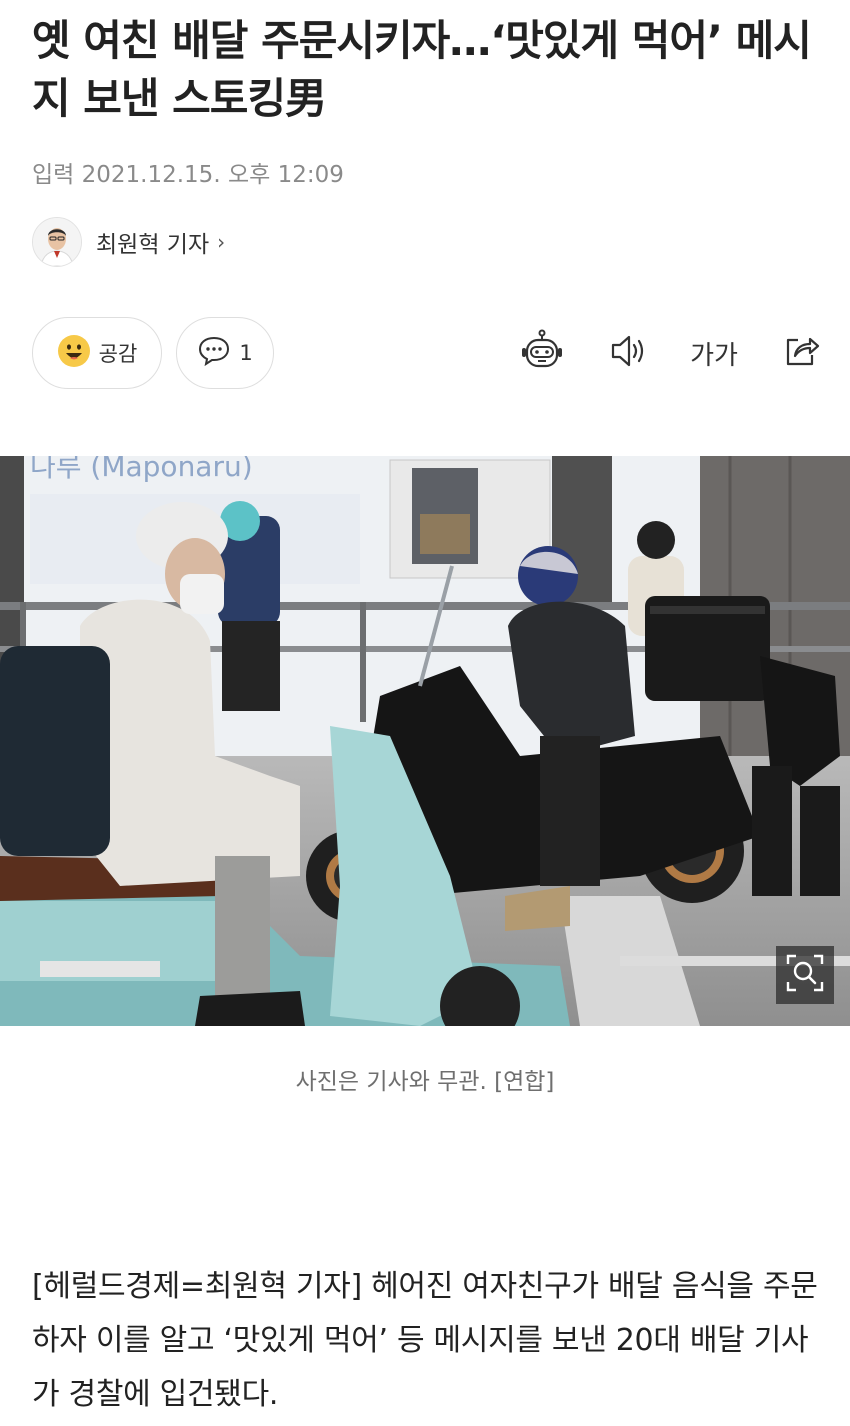  What do you see at coordinates (141, 469) in the screenshot?
I see `sign-text: 나루 (Maponaru)` at bounding box center [141, 469].